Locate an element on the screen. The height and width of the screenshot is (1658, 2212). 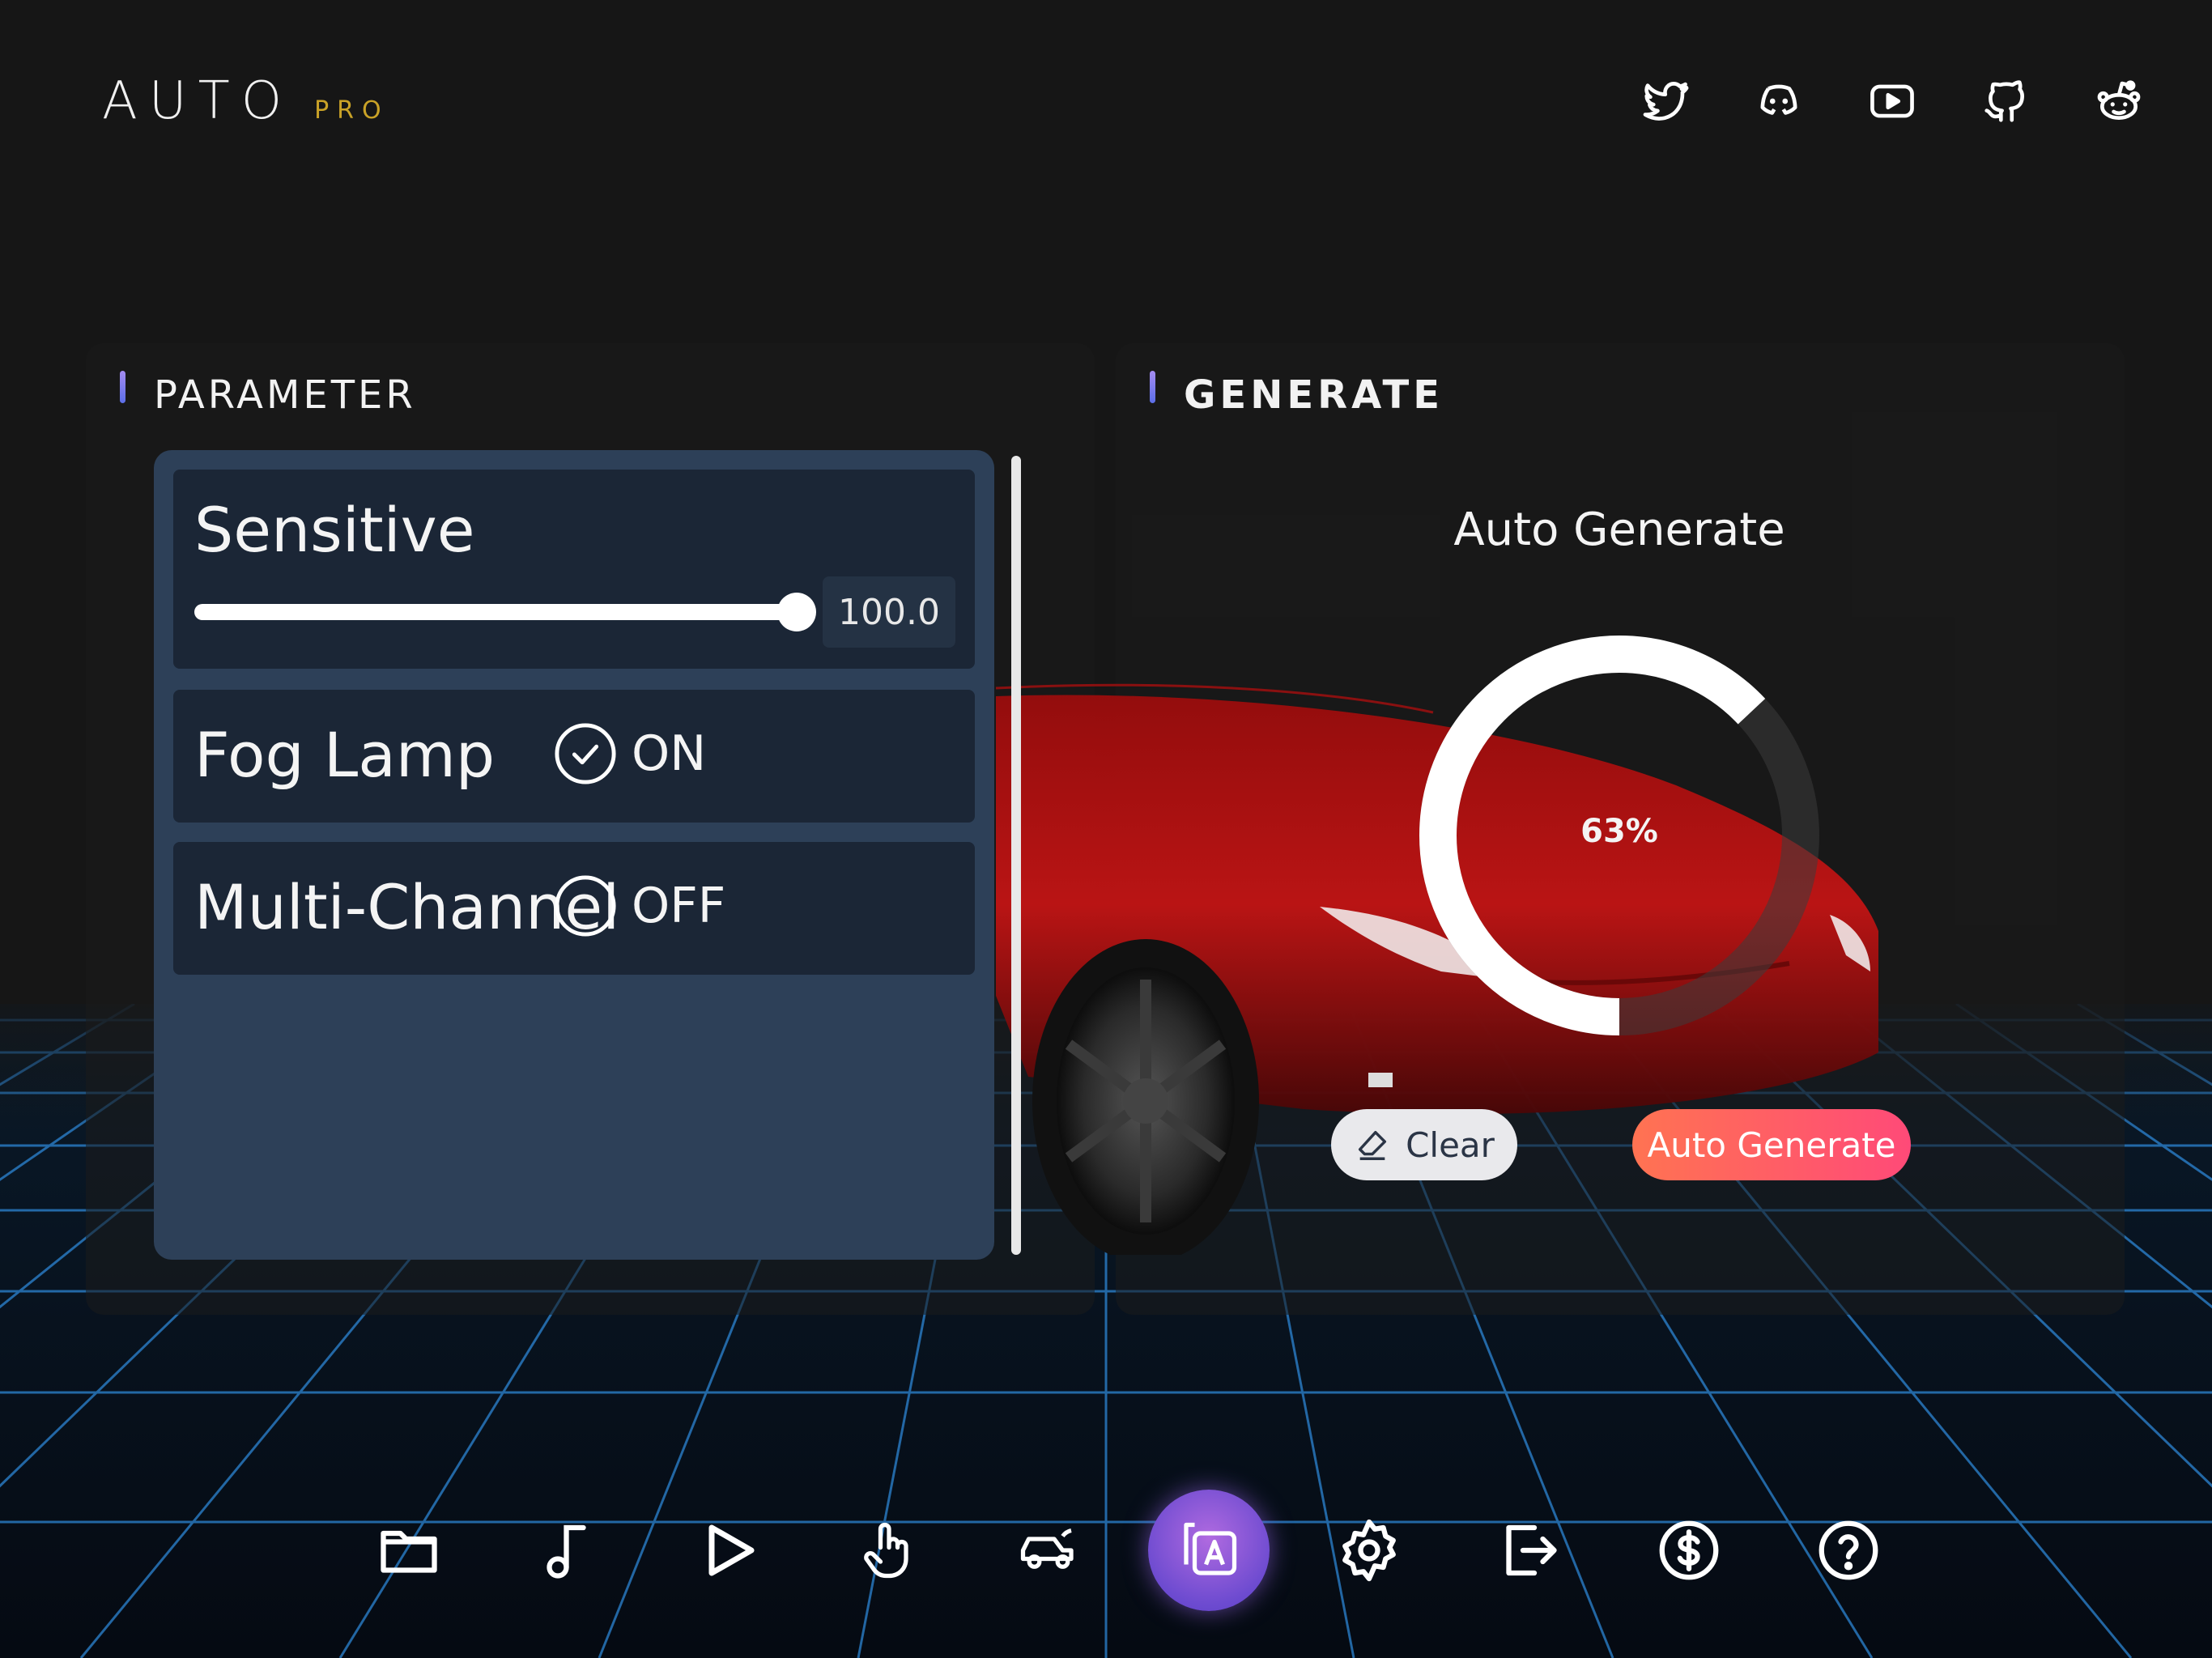
dollar-icon is located at coordinates (1689, 1550).